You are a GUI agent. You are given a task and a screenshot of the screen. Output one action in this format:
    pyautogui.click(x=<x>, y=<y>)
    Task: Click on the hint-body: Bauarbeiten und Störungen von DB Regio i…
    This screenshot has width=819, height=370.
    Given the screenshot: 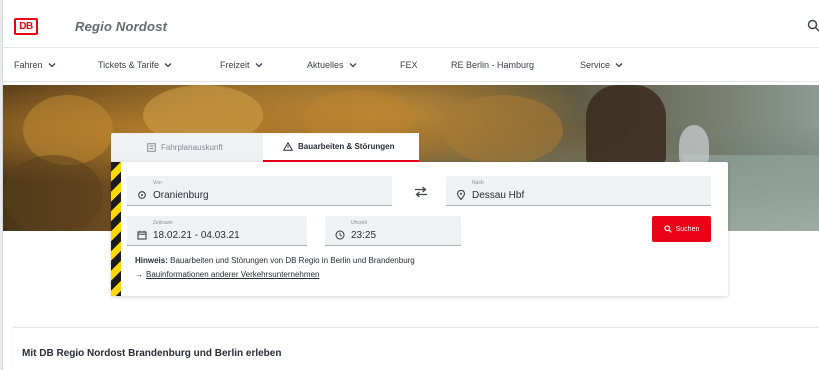 What is the action you would take?
    pyautogui.click(x=292, y=260)
    